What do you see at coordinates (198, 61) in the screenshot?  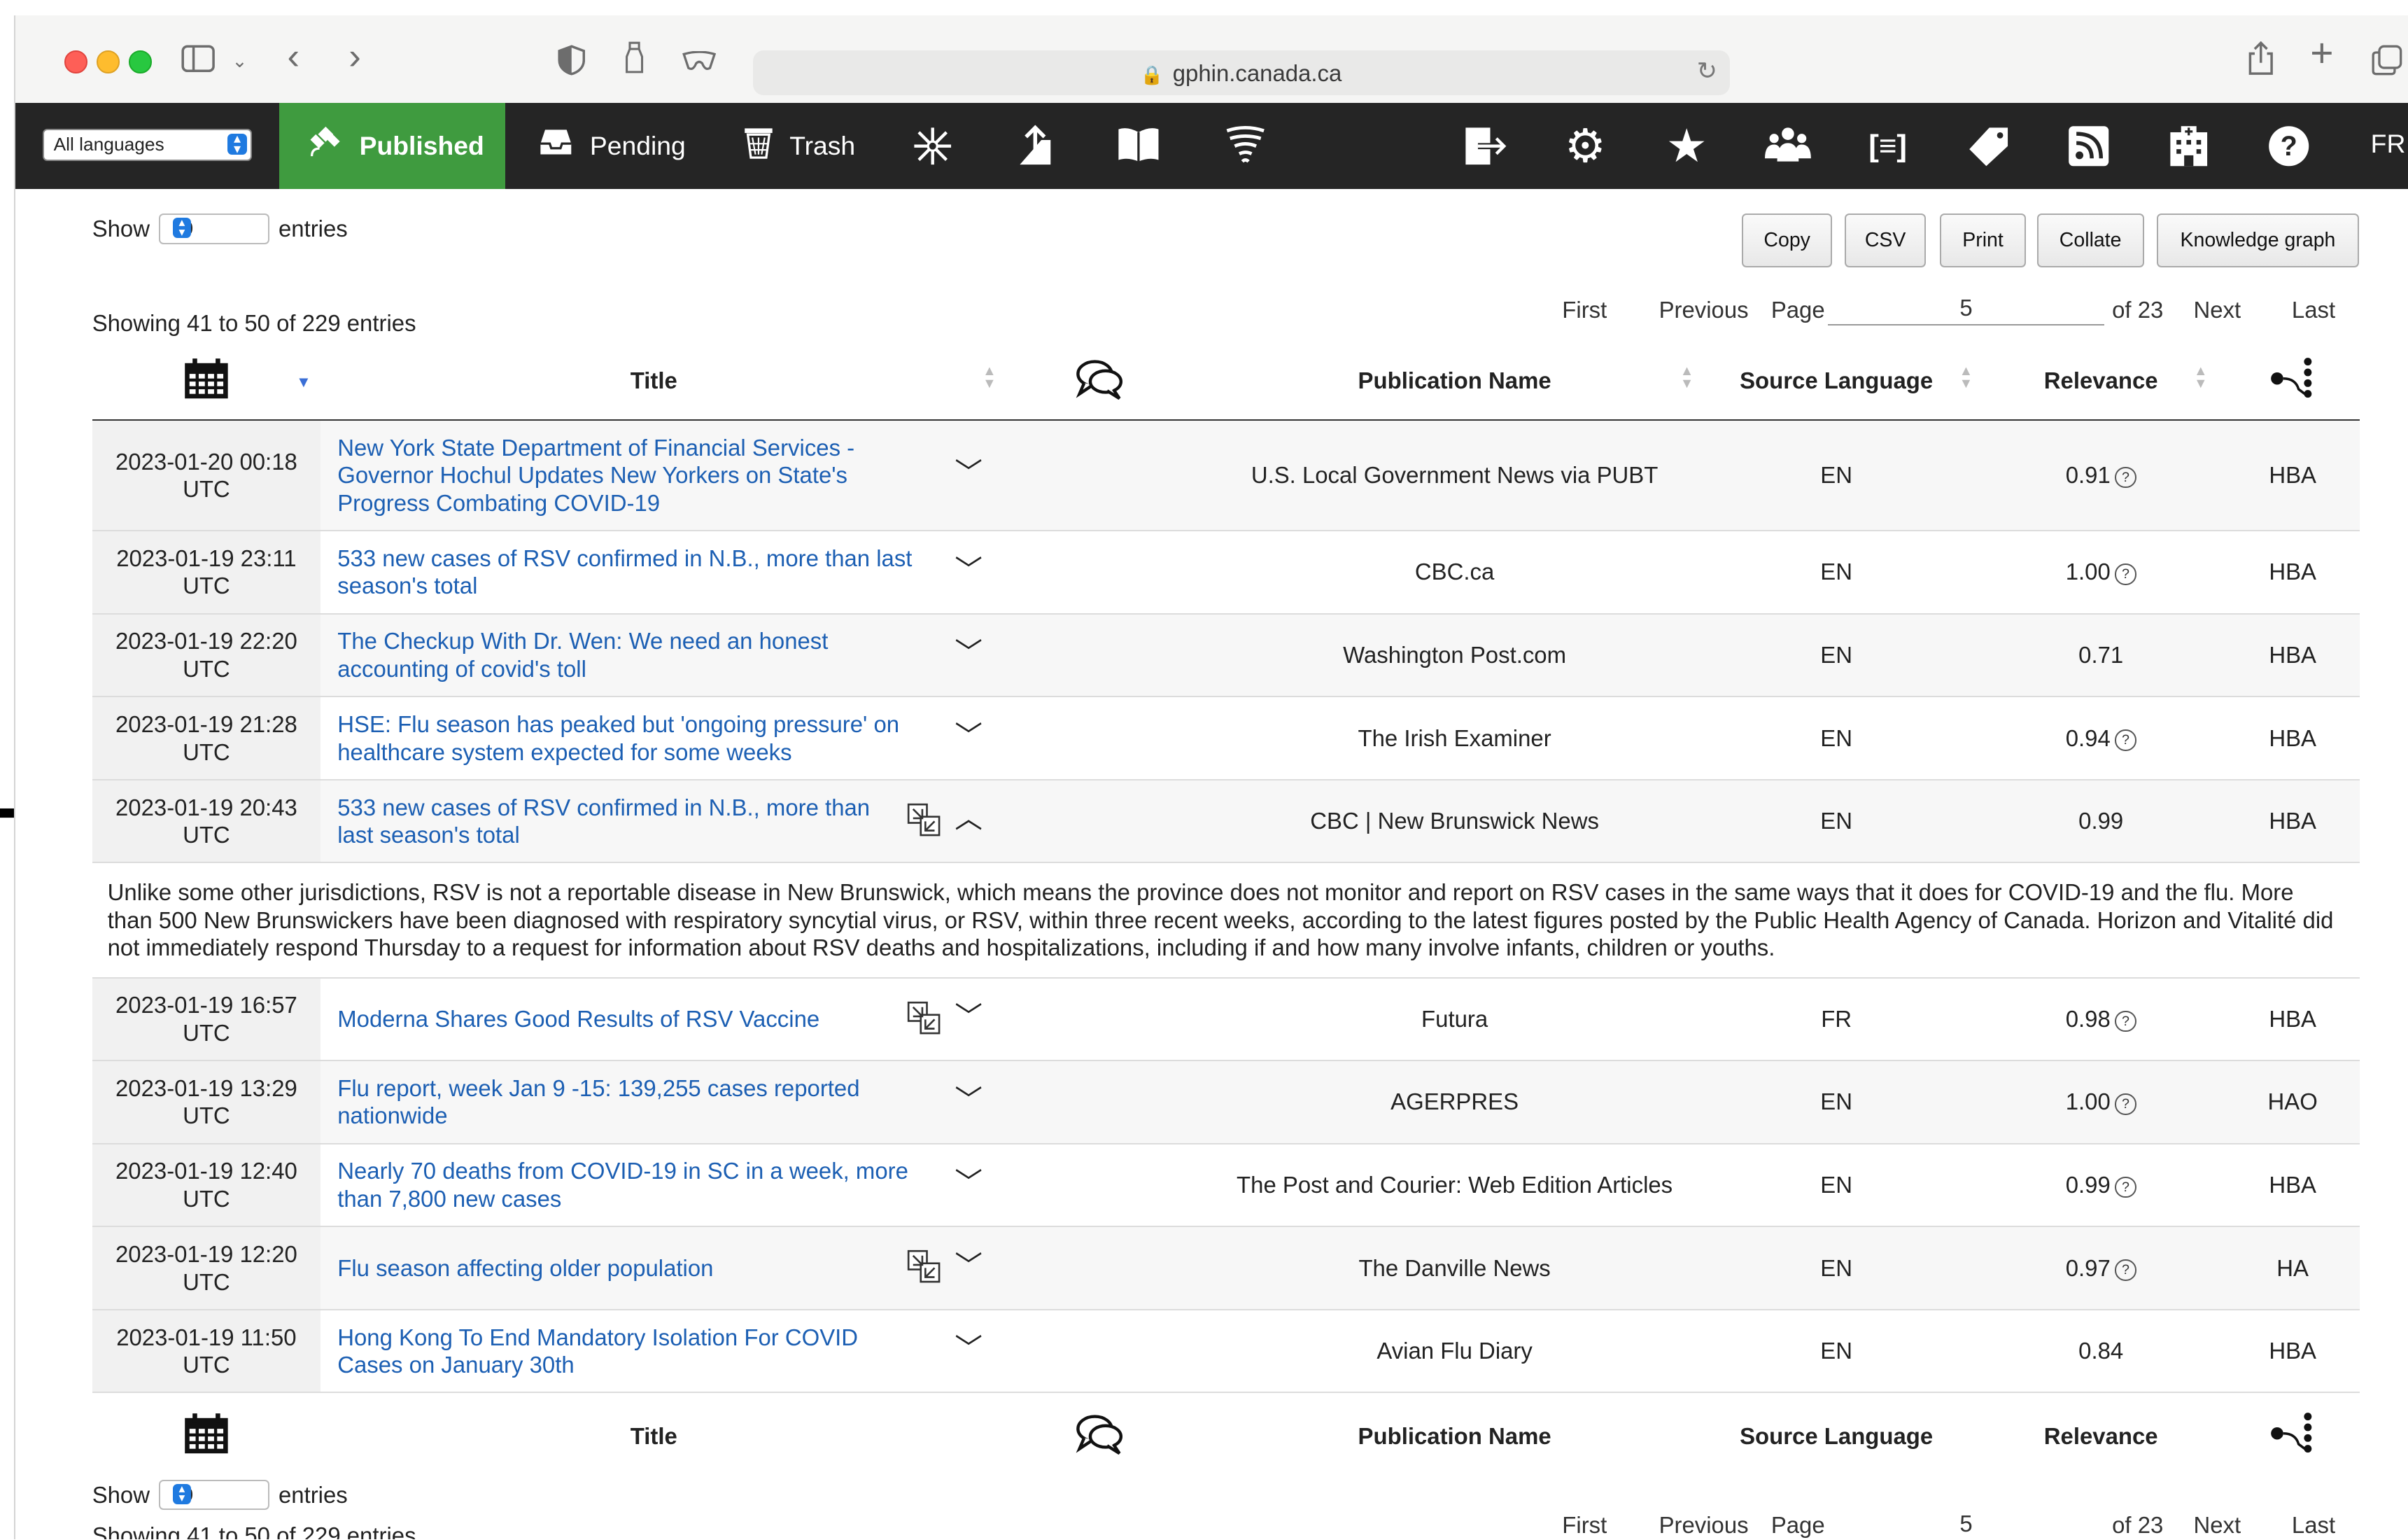 I see `sidebar-toggle-icon` at bounding box center [198, 61].